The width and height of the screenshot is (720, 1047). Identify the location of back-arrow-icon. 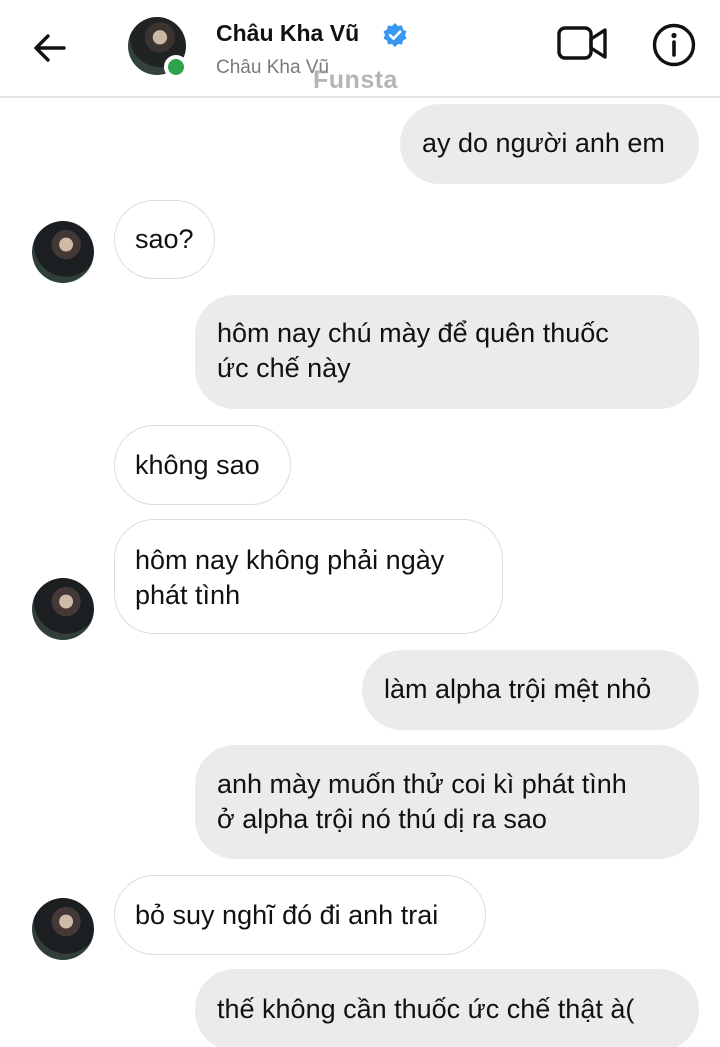
(50, 48).